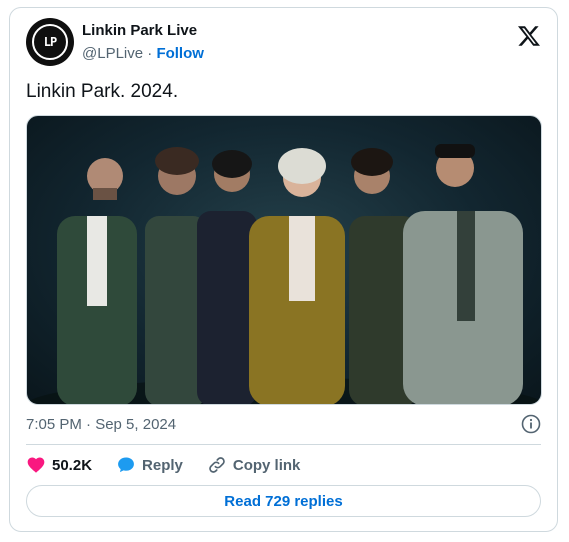 Image resolution: width=569 pixels, height=542 pixels. Describe the element at coordinates (283, 444) in the screenshot. I see `divider` at that location.